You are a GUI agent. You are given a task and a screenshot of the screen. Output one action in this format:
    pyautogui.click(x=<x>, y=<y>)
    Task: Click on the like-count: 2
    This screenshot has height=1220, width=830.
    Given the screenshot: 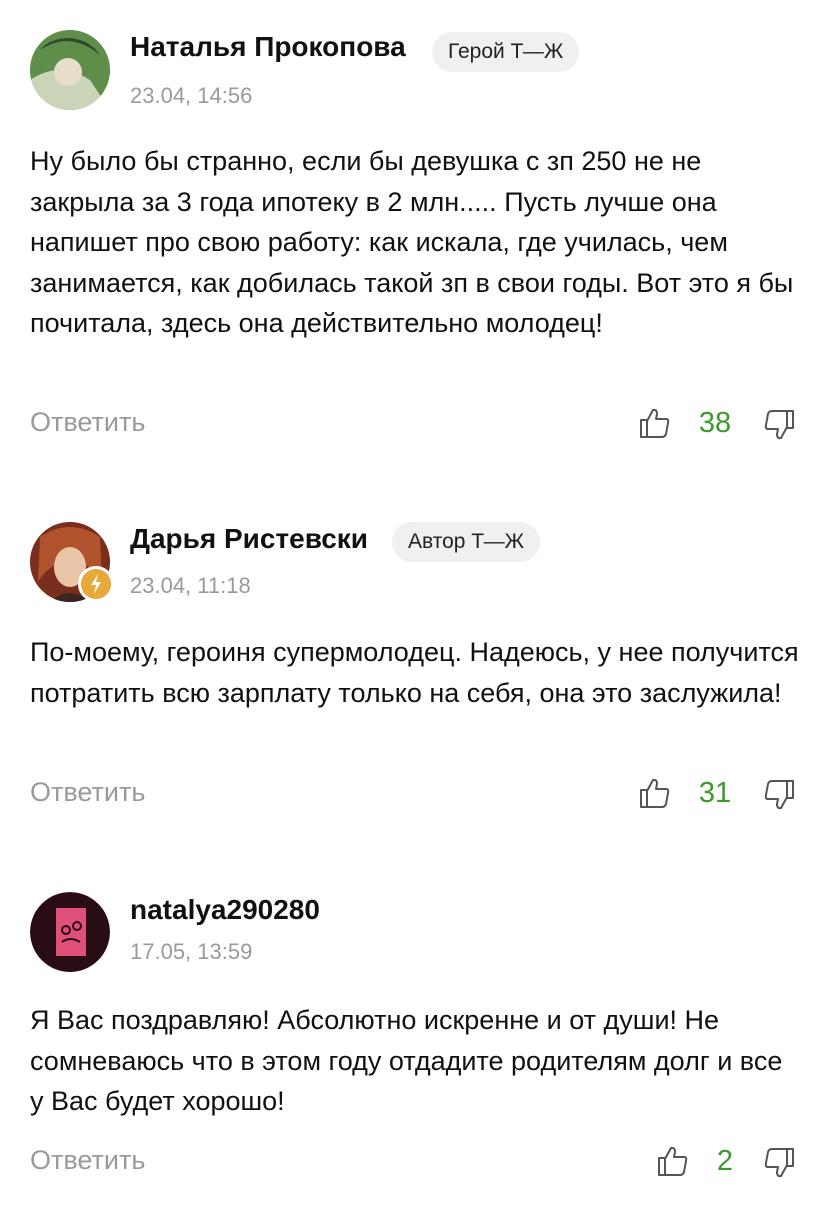 What is the action you would take?
    pyautogui.click(x=725, y=1161)
    